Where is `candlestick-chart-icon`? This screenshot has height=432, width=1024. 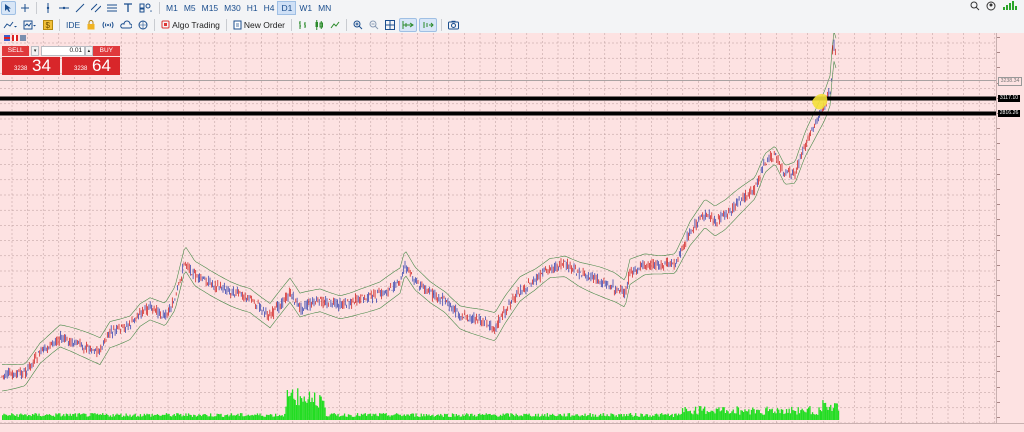
candlestick-chart-icon is located at coordinates (319, 25).